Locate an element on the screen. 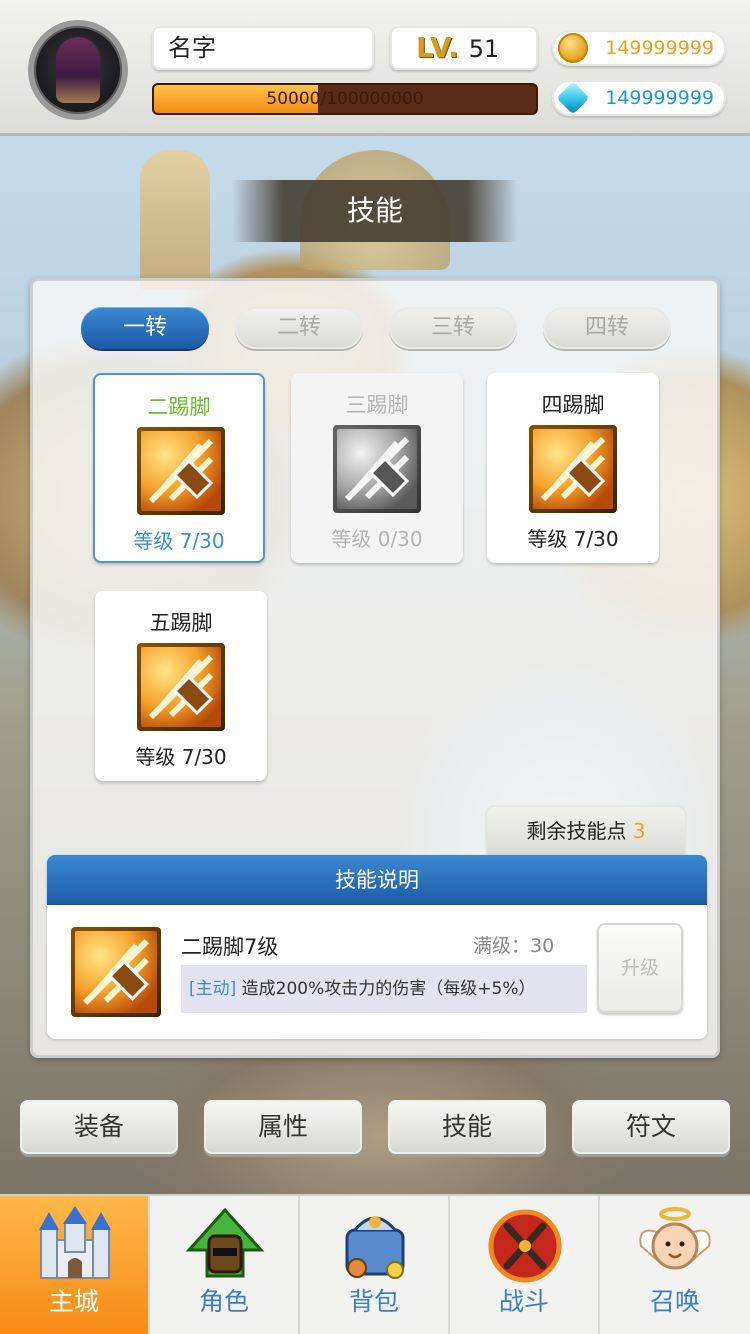 This screenshot has height=1334, width=750. upgrade-button: 升级 is located at coordinates (640, 968).